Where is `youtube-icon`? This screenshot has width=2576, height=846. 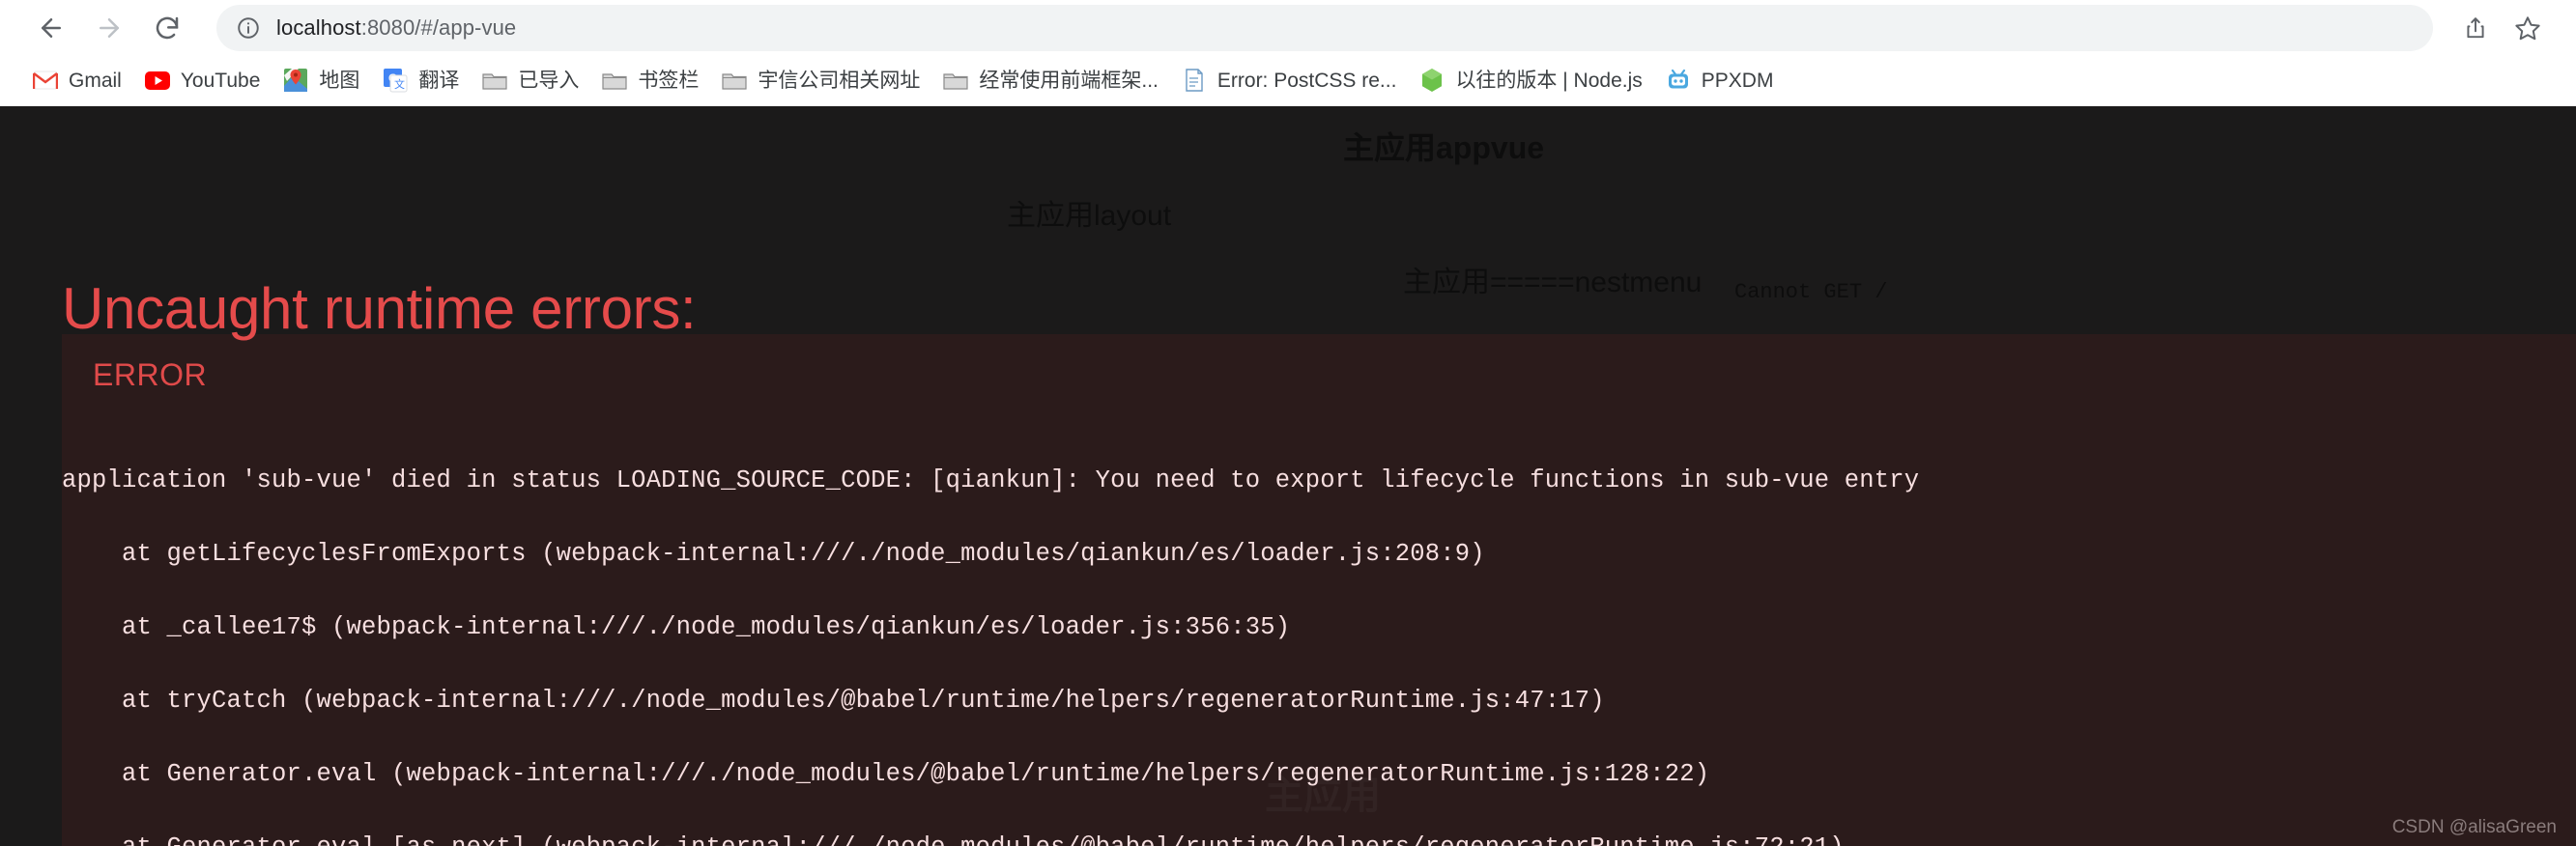
youtube-icon is located at coordinates (157, 80).